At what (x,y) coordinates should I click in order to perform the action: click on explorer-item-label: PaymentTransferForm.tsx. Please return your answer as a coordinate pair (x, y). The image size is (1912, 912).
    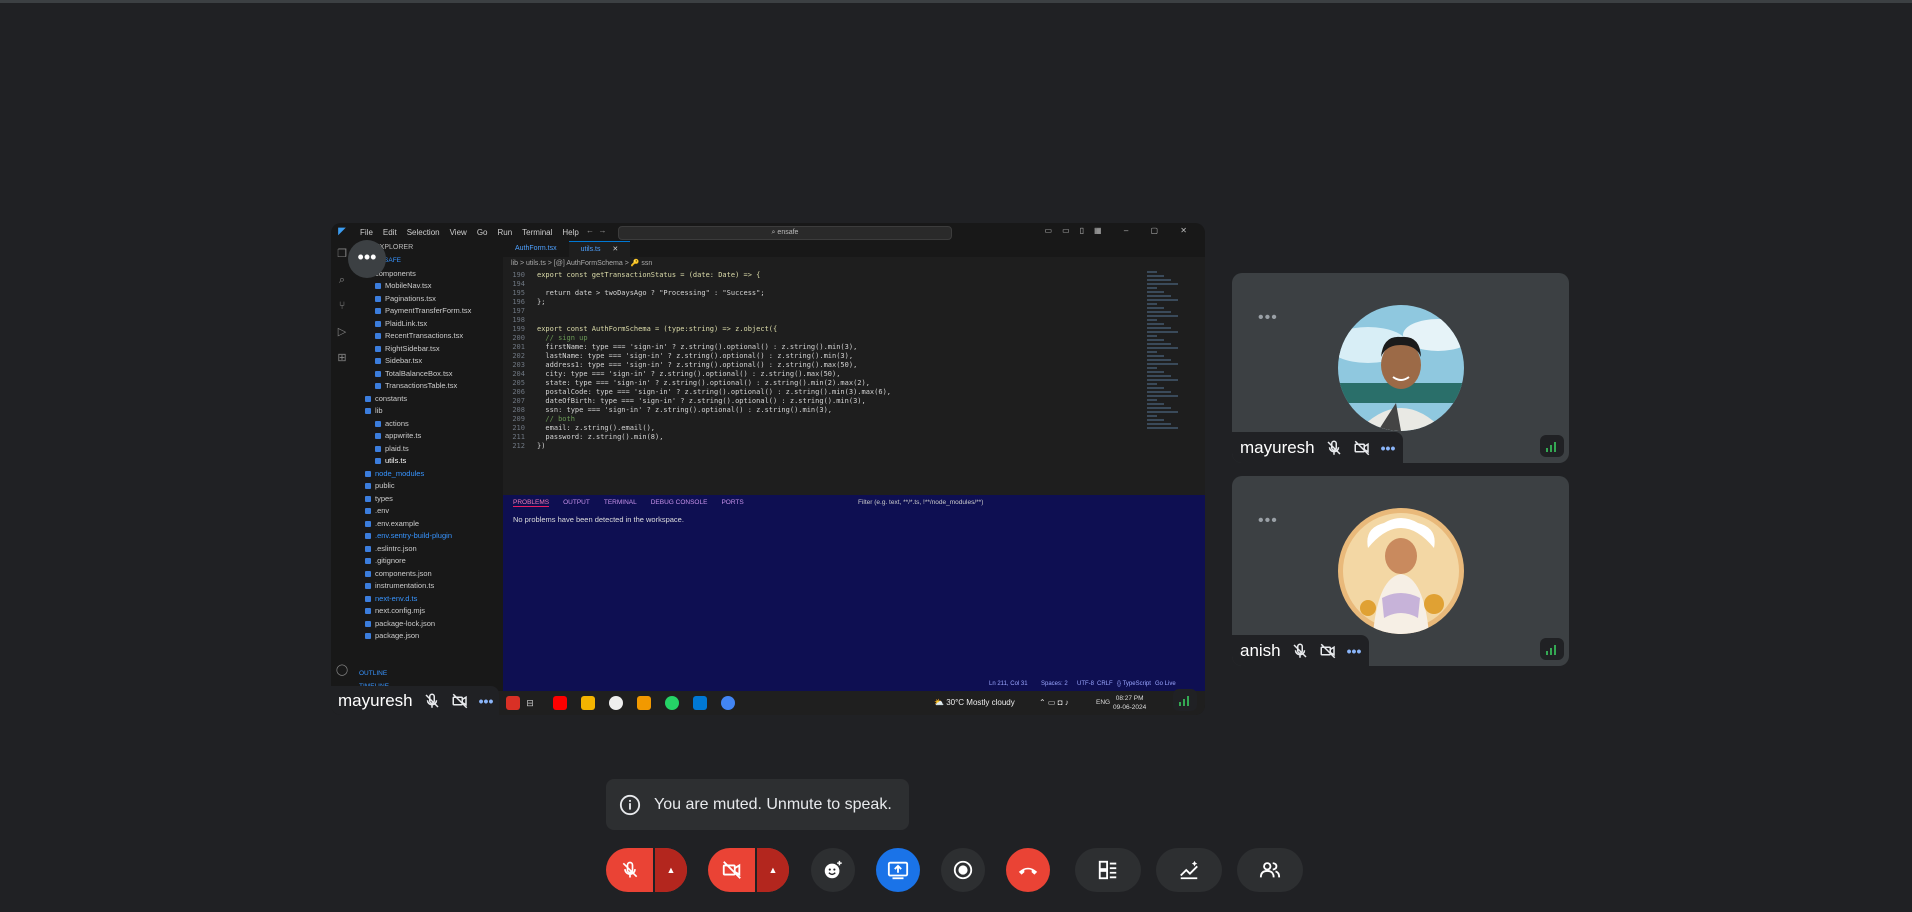
    Looking at the image, I should click on (428, 310).